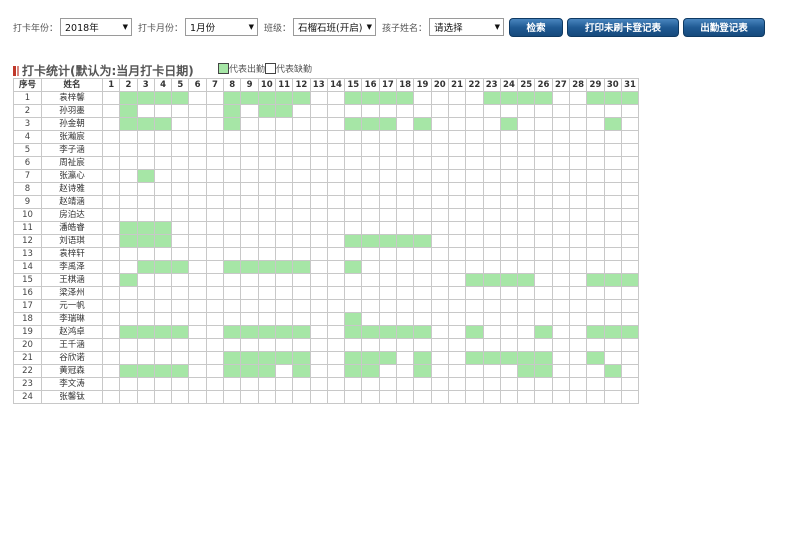 This screenshot has height=551, width=800. I want to click on month-select: 1月份 ▼, so click(222, 27).